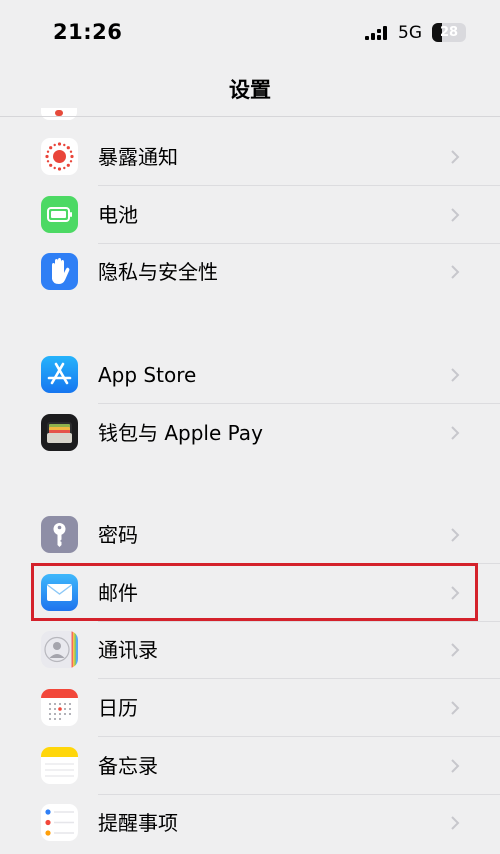 This screenshot has height=854, width=500. I want to click on cellular-signal-icon, so click(376, 33).